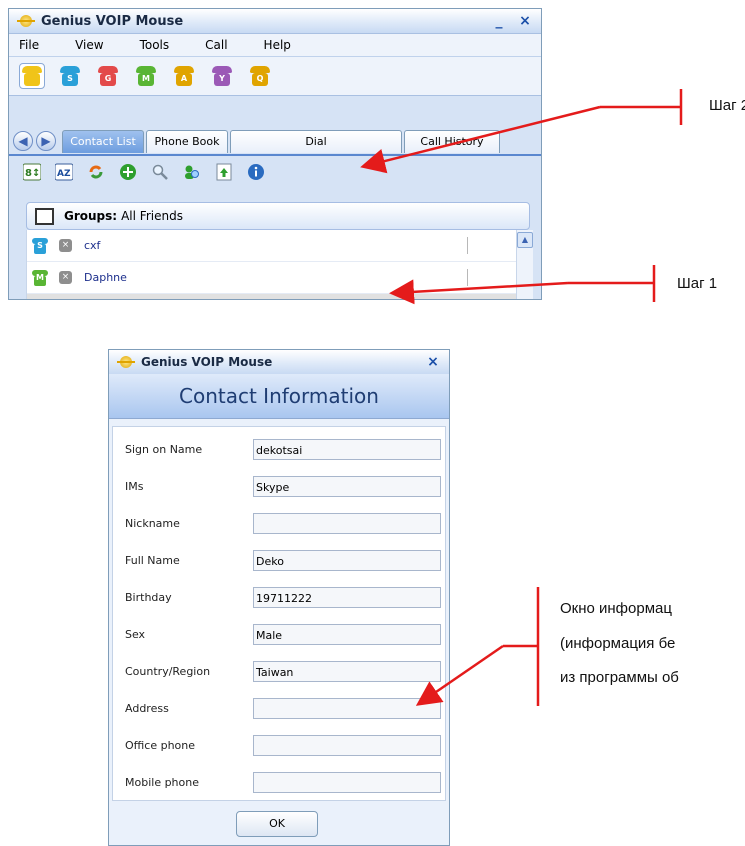  What do you see at coordinates (521, 131) in the screenshot?
I see `step2-arrow` at bounding box center [521, 131].